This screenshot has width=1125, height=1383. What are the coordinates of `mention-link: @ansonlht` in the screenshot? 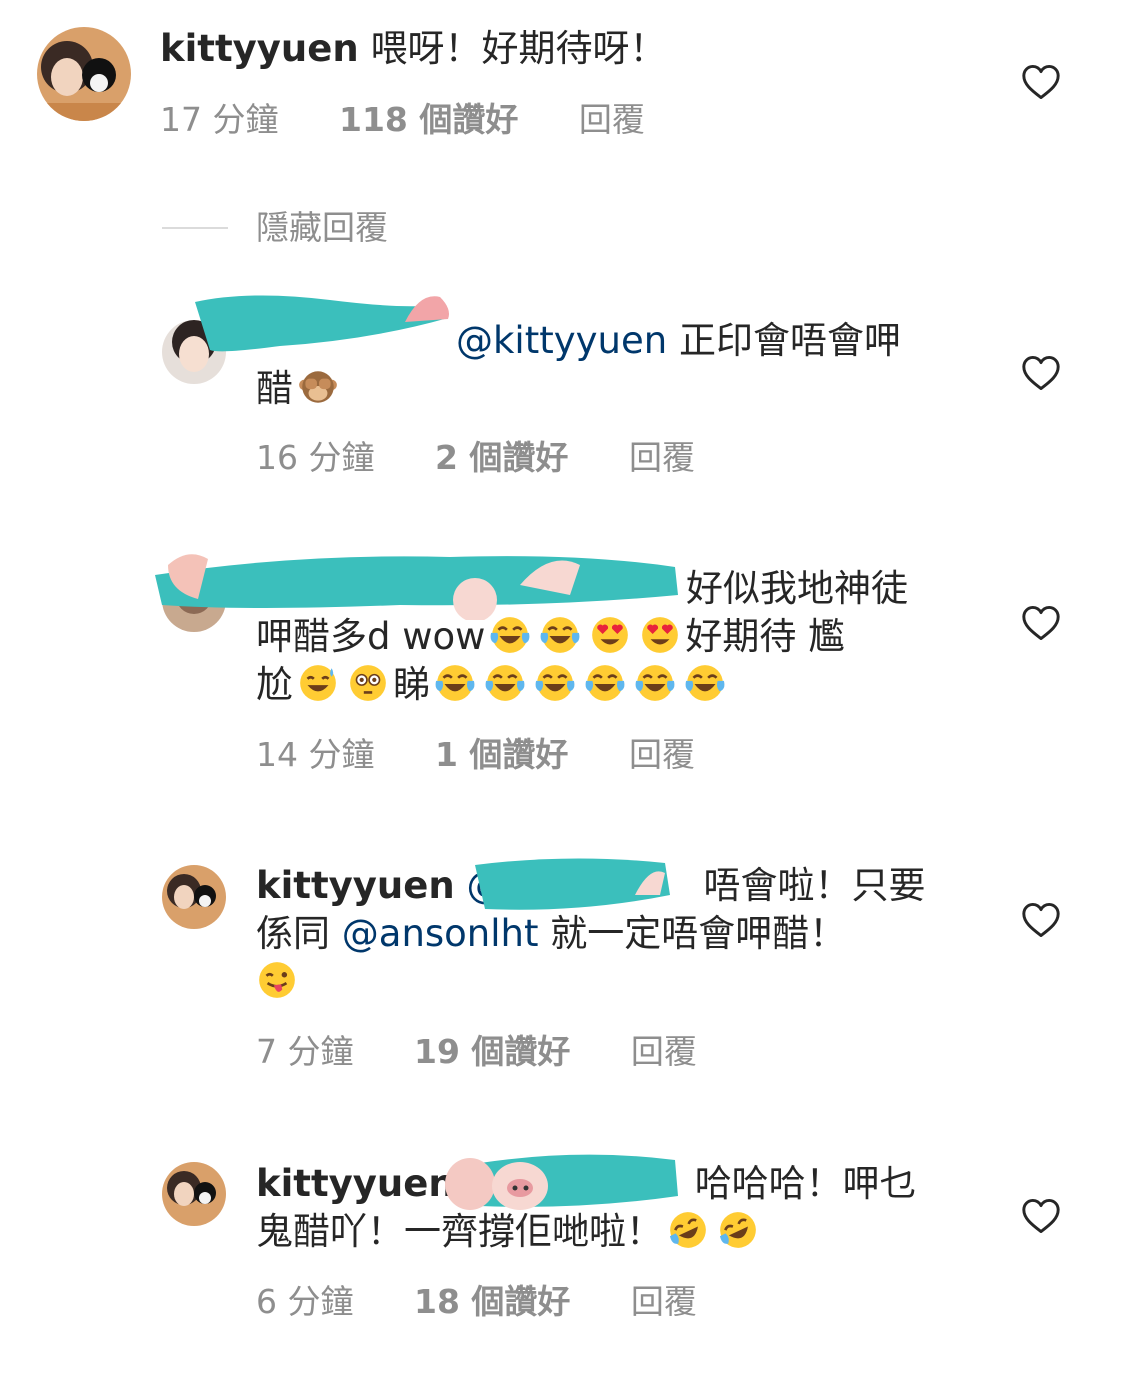 It's located at (440, 933).